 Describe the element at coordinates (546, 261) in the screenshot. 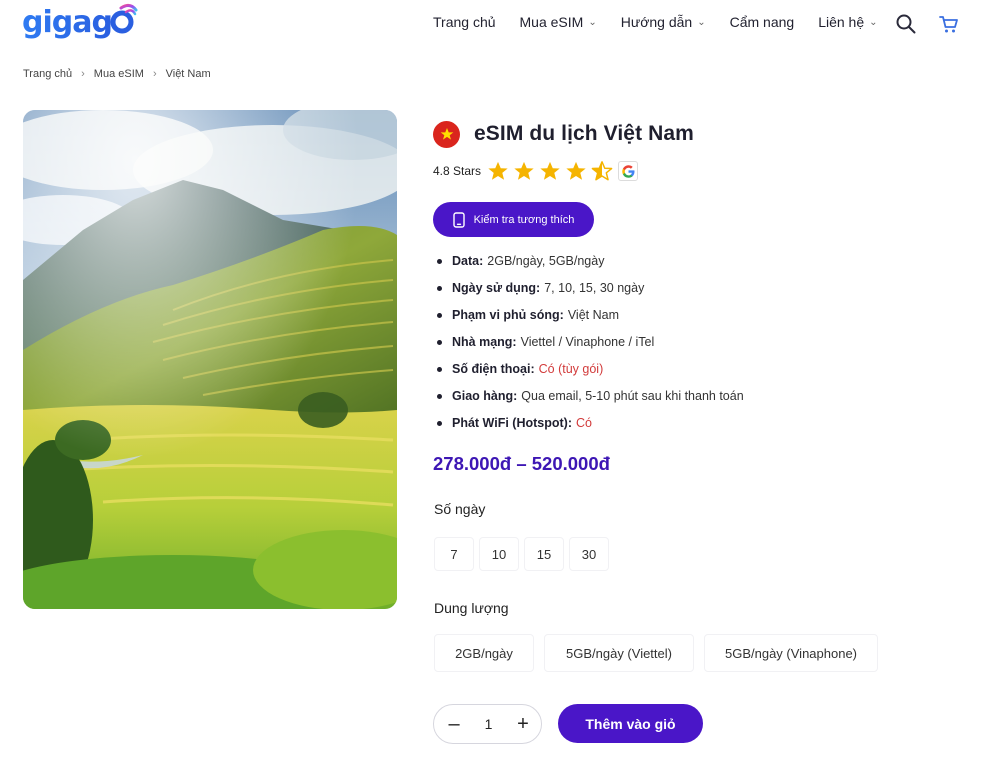

I see `spec-value: 2GB/ngày, 5GB/ngày` at that location.